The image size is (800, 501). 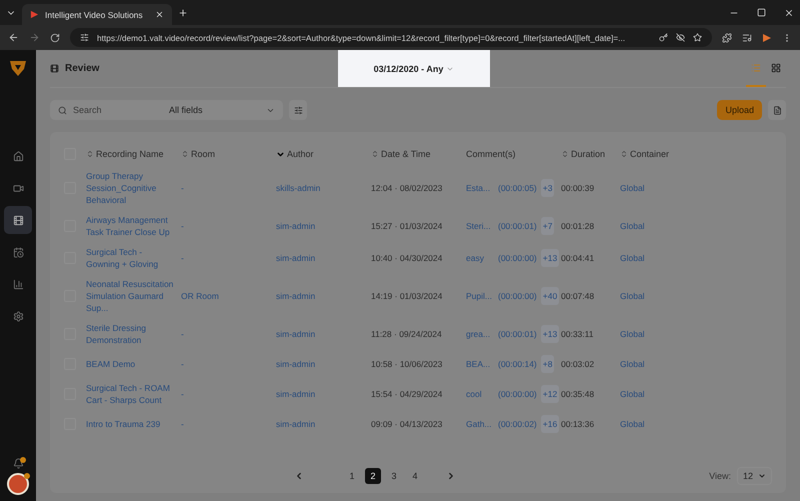 I want to click on document-icon, so click(x=777, y=110).